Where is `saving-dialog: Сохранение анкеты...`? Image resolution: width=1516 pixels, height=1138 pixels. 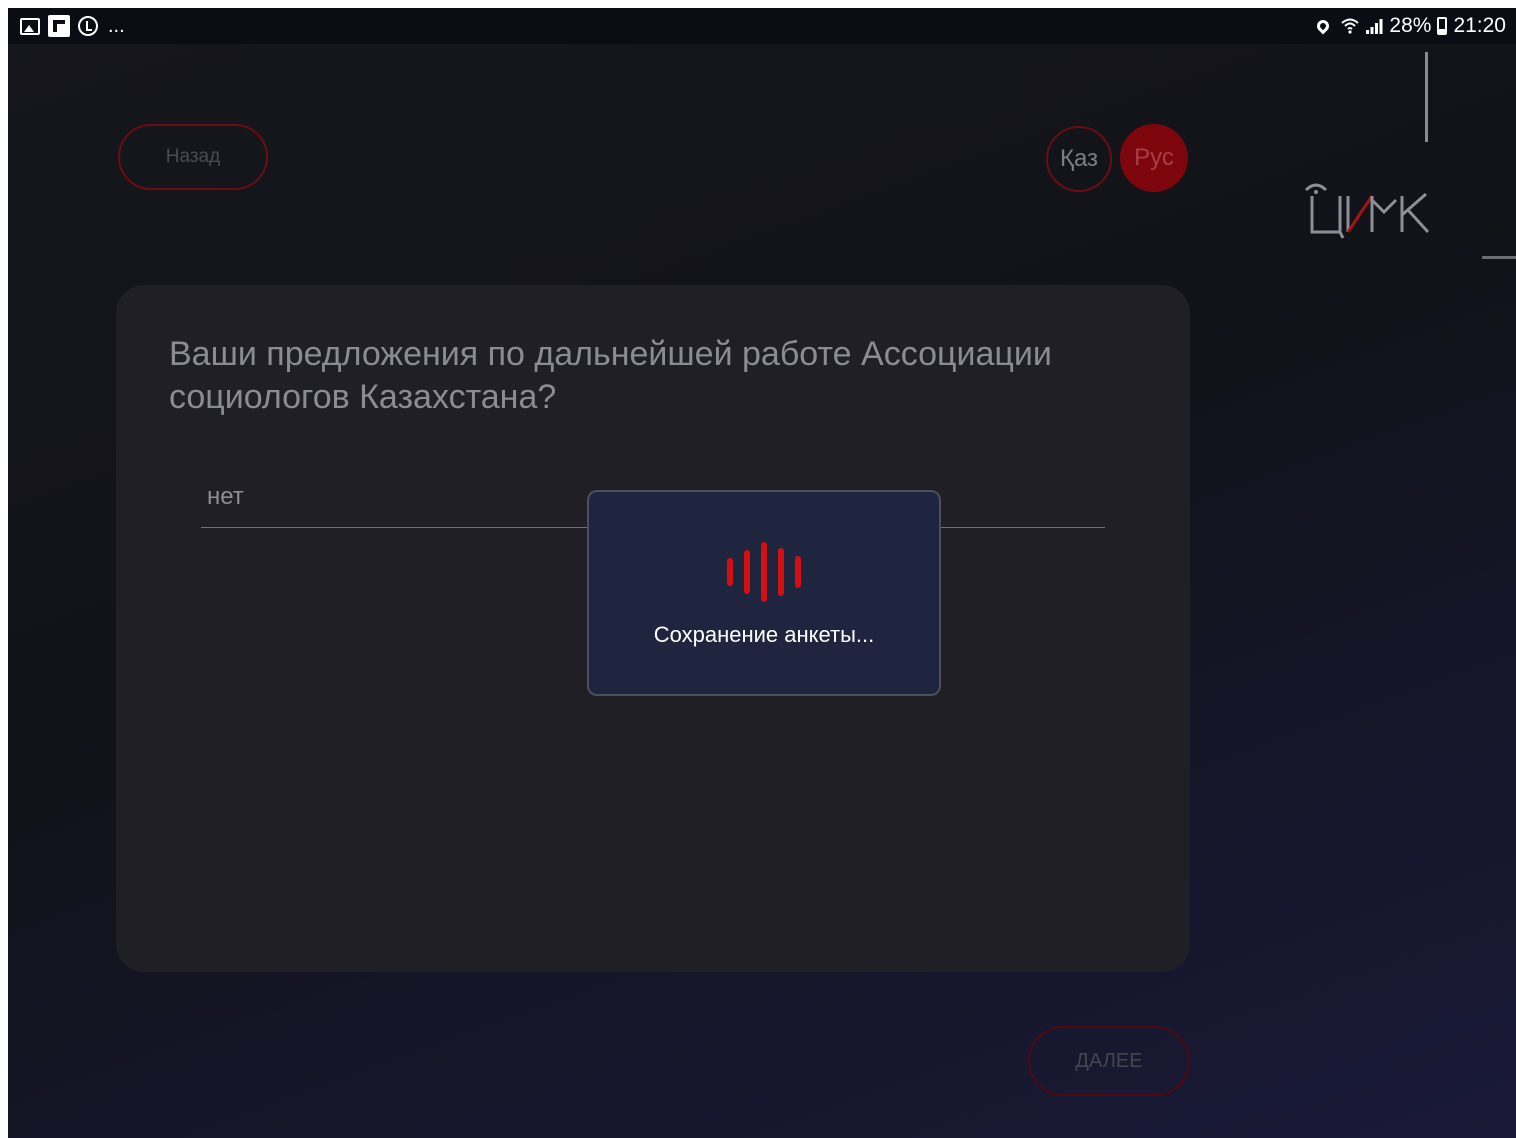
saving-dialog: Сохранение анкеты... is located at coordinates (764, 593).